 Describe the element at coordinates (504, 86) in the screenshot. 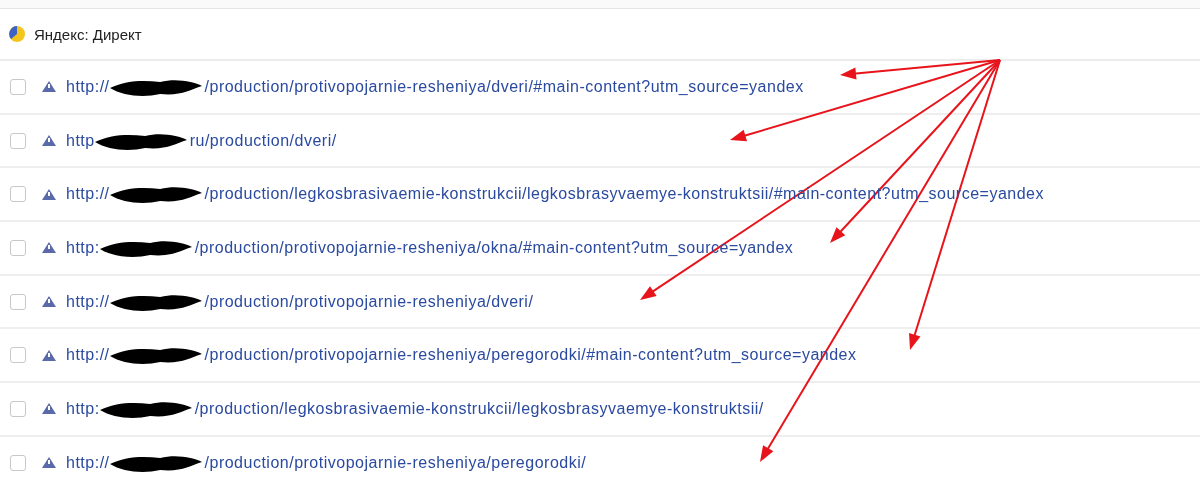

I see `url-link: /production/protivopojarnie-resheniya/dveri/#main-content?utm_source=yandex` at that location.